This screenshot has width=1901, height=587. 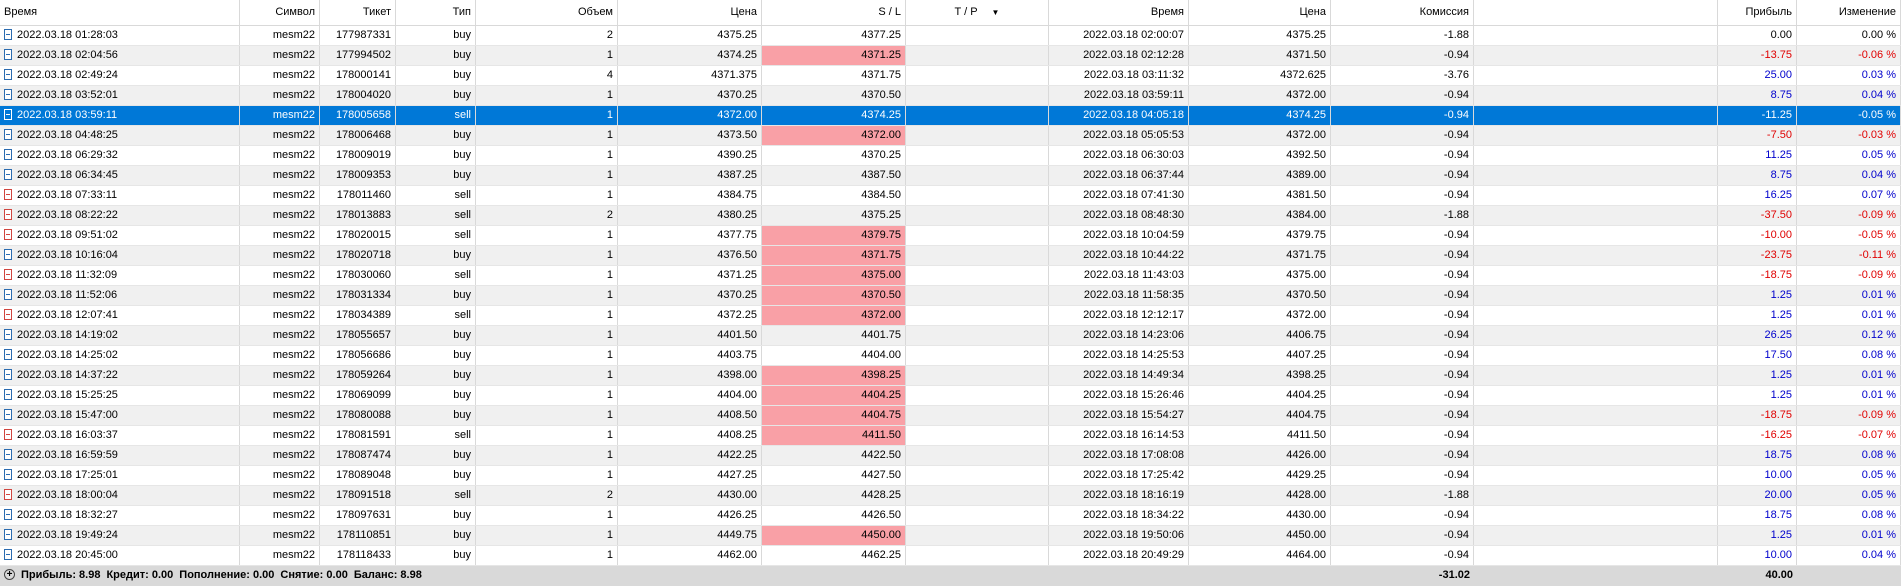 What do you see at coordinates (1757, 275) in the screenshot?
I see `cell-profit: -18.75` at bounding box center [1757, 275].